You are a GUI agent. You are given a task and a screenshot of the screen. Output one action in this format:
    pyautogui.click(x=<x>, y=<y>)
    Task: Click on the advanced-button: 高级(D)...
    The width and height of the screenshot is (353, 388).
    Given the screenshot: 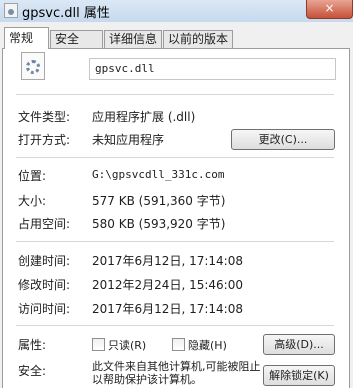 What is the action you would take?
    pyautogui.click(x=299, y=344)
    